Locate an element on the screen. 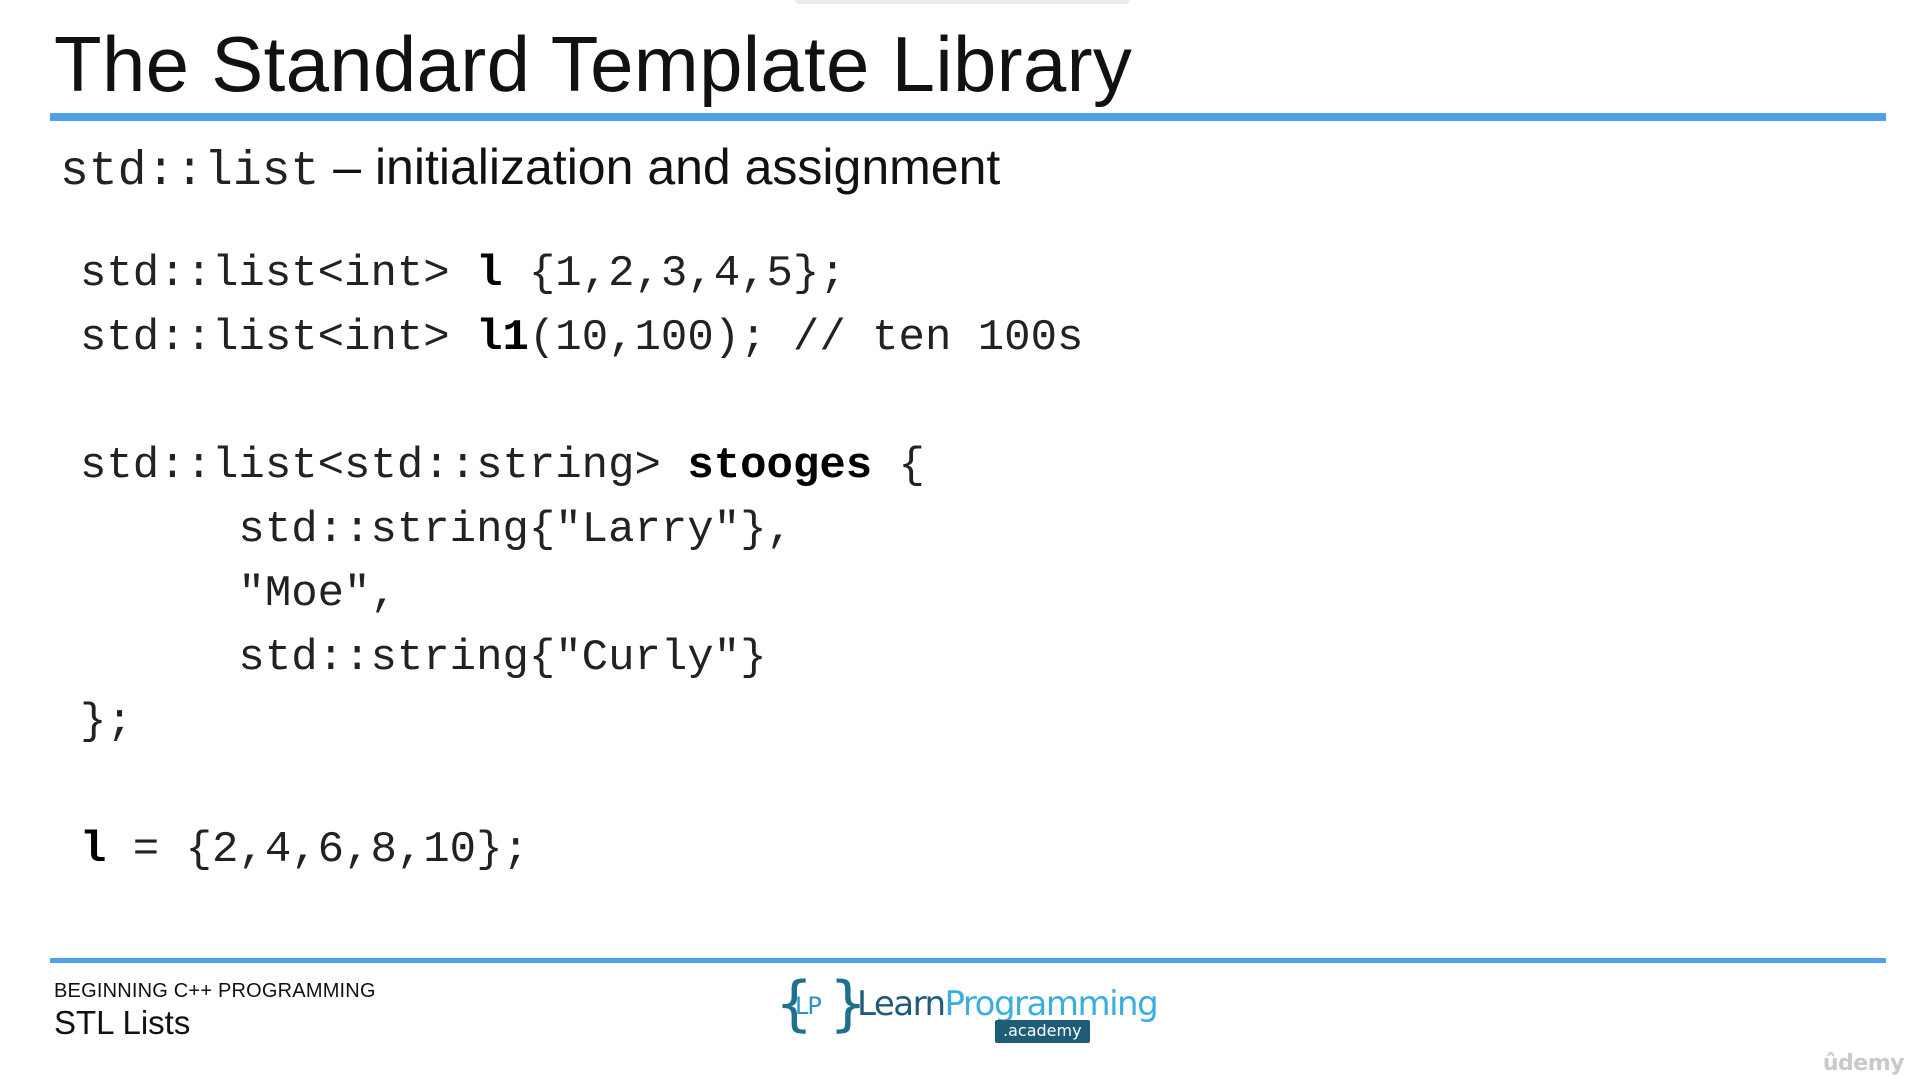 This screenshot has width=1920, height=1080. code-line: std::list<int> l1(10,100); // ten 100s is located at coordinates (581, 338).